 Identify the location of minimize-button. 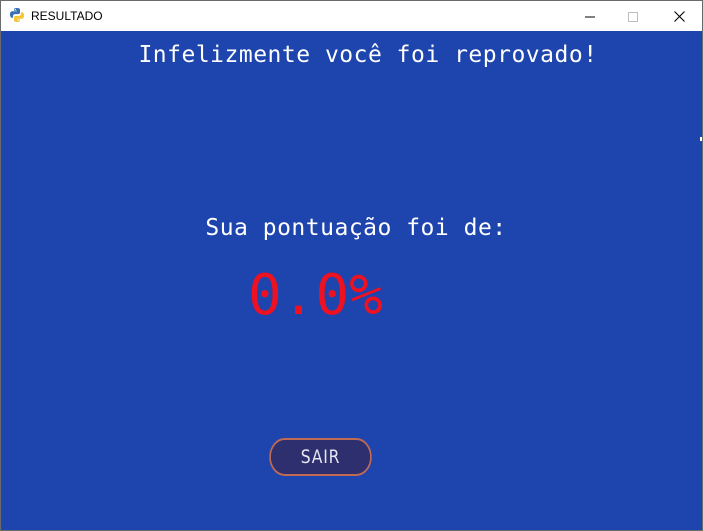
(590, 16).